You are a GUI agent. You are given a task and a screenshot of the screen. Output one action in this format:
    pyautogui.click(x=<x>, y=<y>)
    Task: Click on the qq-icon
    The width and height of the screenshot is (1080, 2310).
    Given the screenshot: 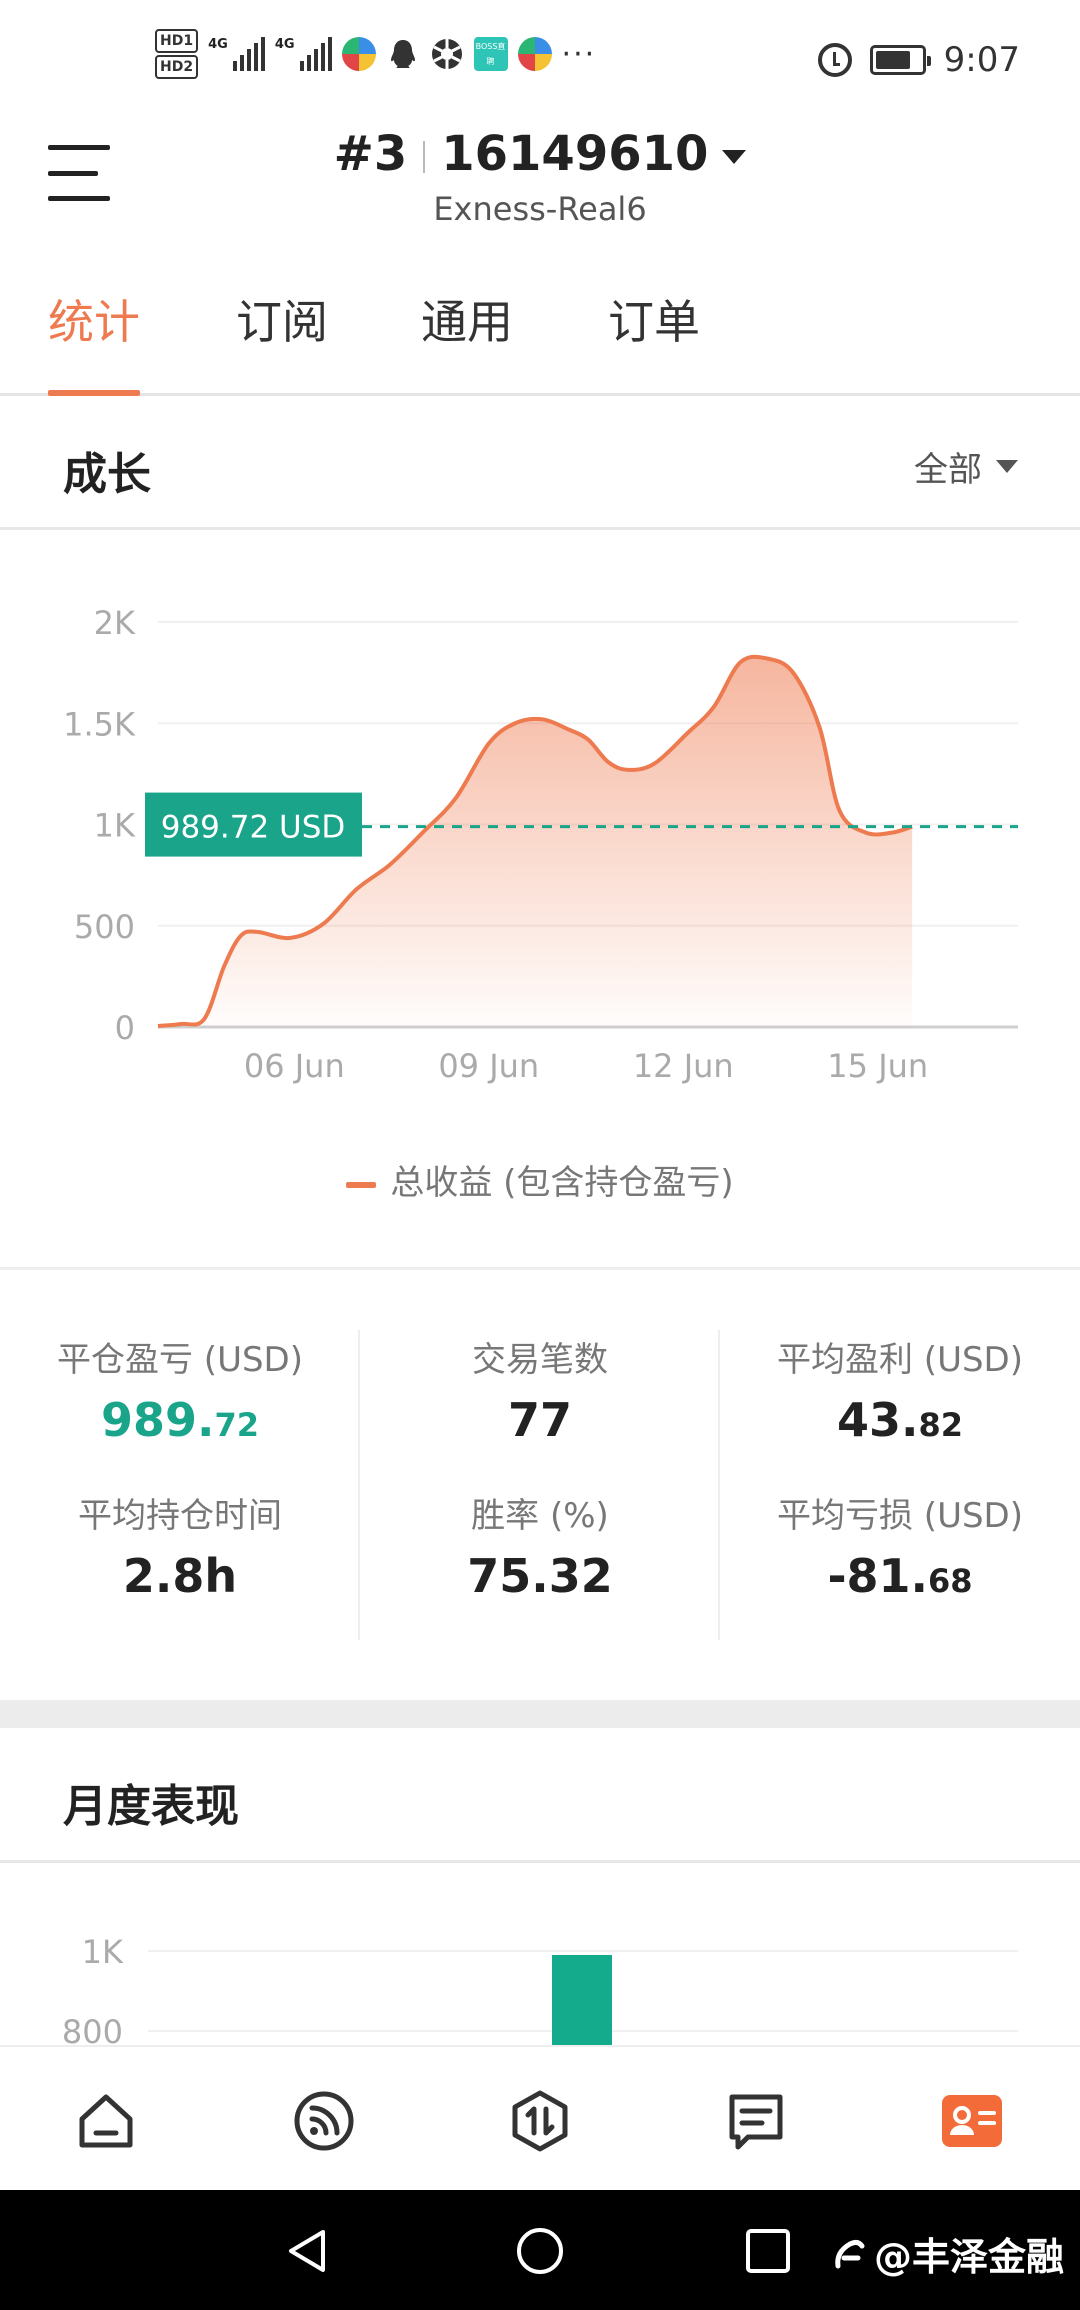 What is the action you would take?
    pyautogui.click(x=402, y=54)
    